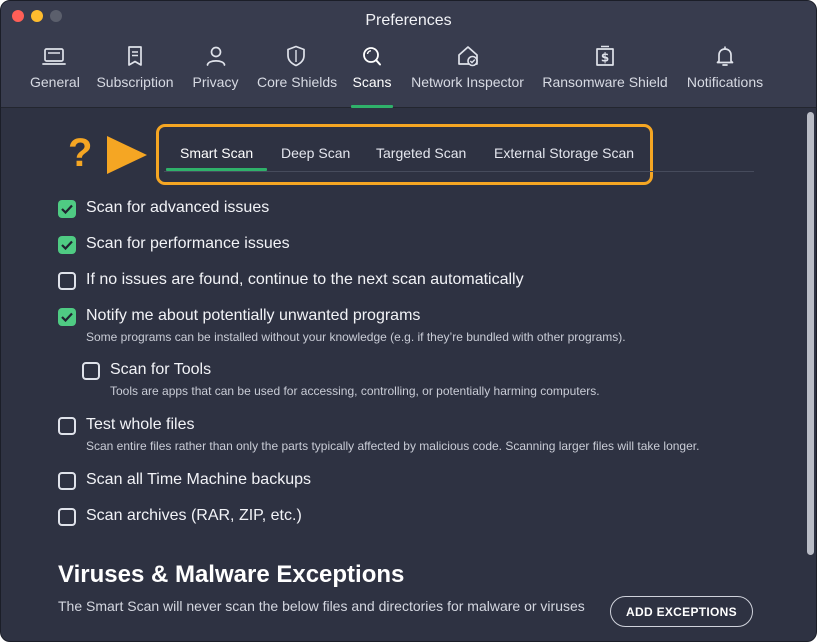 The width and height of the screenshot is (817, 642). What do you see at coordinates (80, 153) in the screenshot?
I see `question-mark-annotation: ?` at bounding box center [80, 153].